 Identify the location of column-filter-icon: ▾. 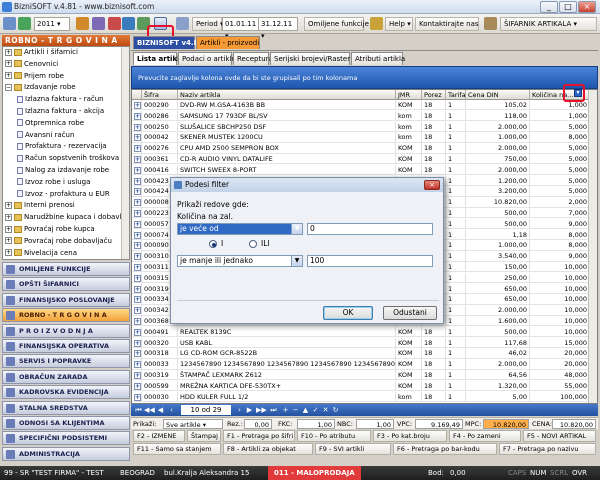
(578, 93).